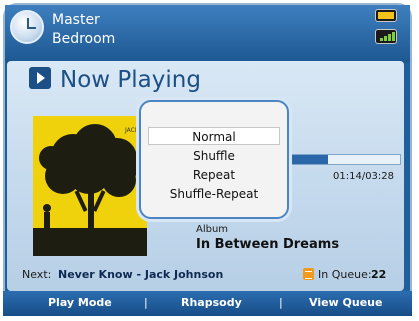  Describe the element at coordinates (90, 186) in the screenshot. I see `album-art: JACK` at that location.